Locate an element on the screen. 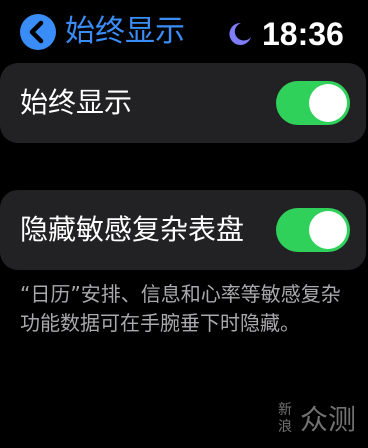 This screenshot has width=368, height=448. hide-sensitive-complications-label: 隐藏敏感复杂表盘 is located at coordinates (132, 229).